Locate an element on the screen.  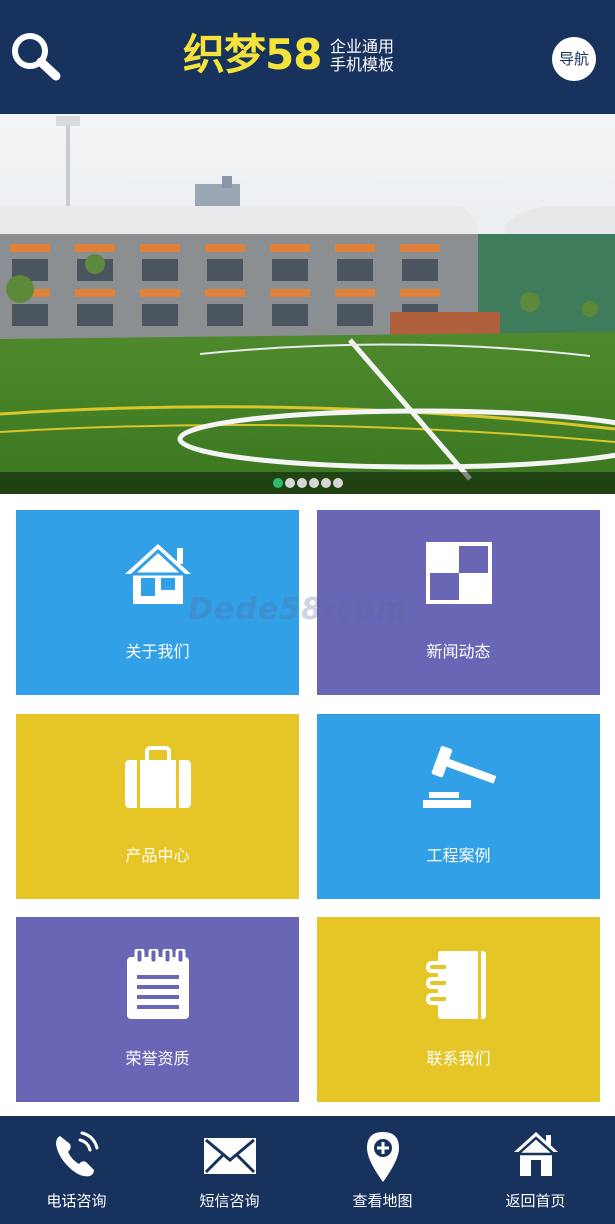
gavel-icon is located at coordinates (459, 777).